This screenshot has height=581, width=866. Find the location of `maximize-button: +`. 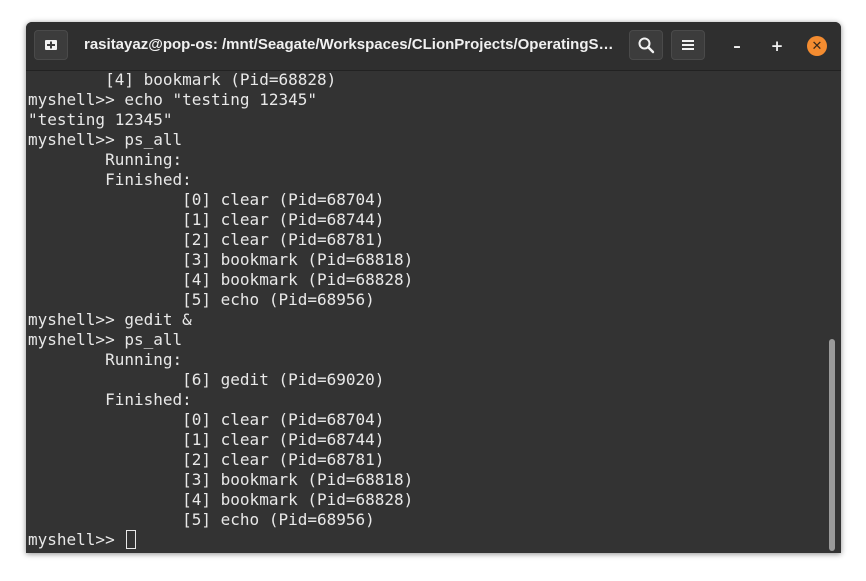

maximize-button: + is located at coordinates (777, 46).